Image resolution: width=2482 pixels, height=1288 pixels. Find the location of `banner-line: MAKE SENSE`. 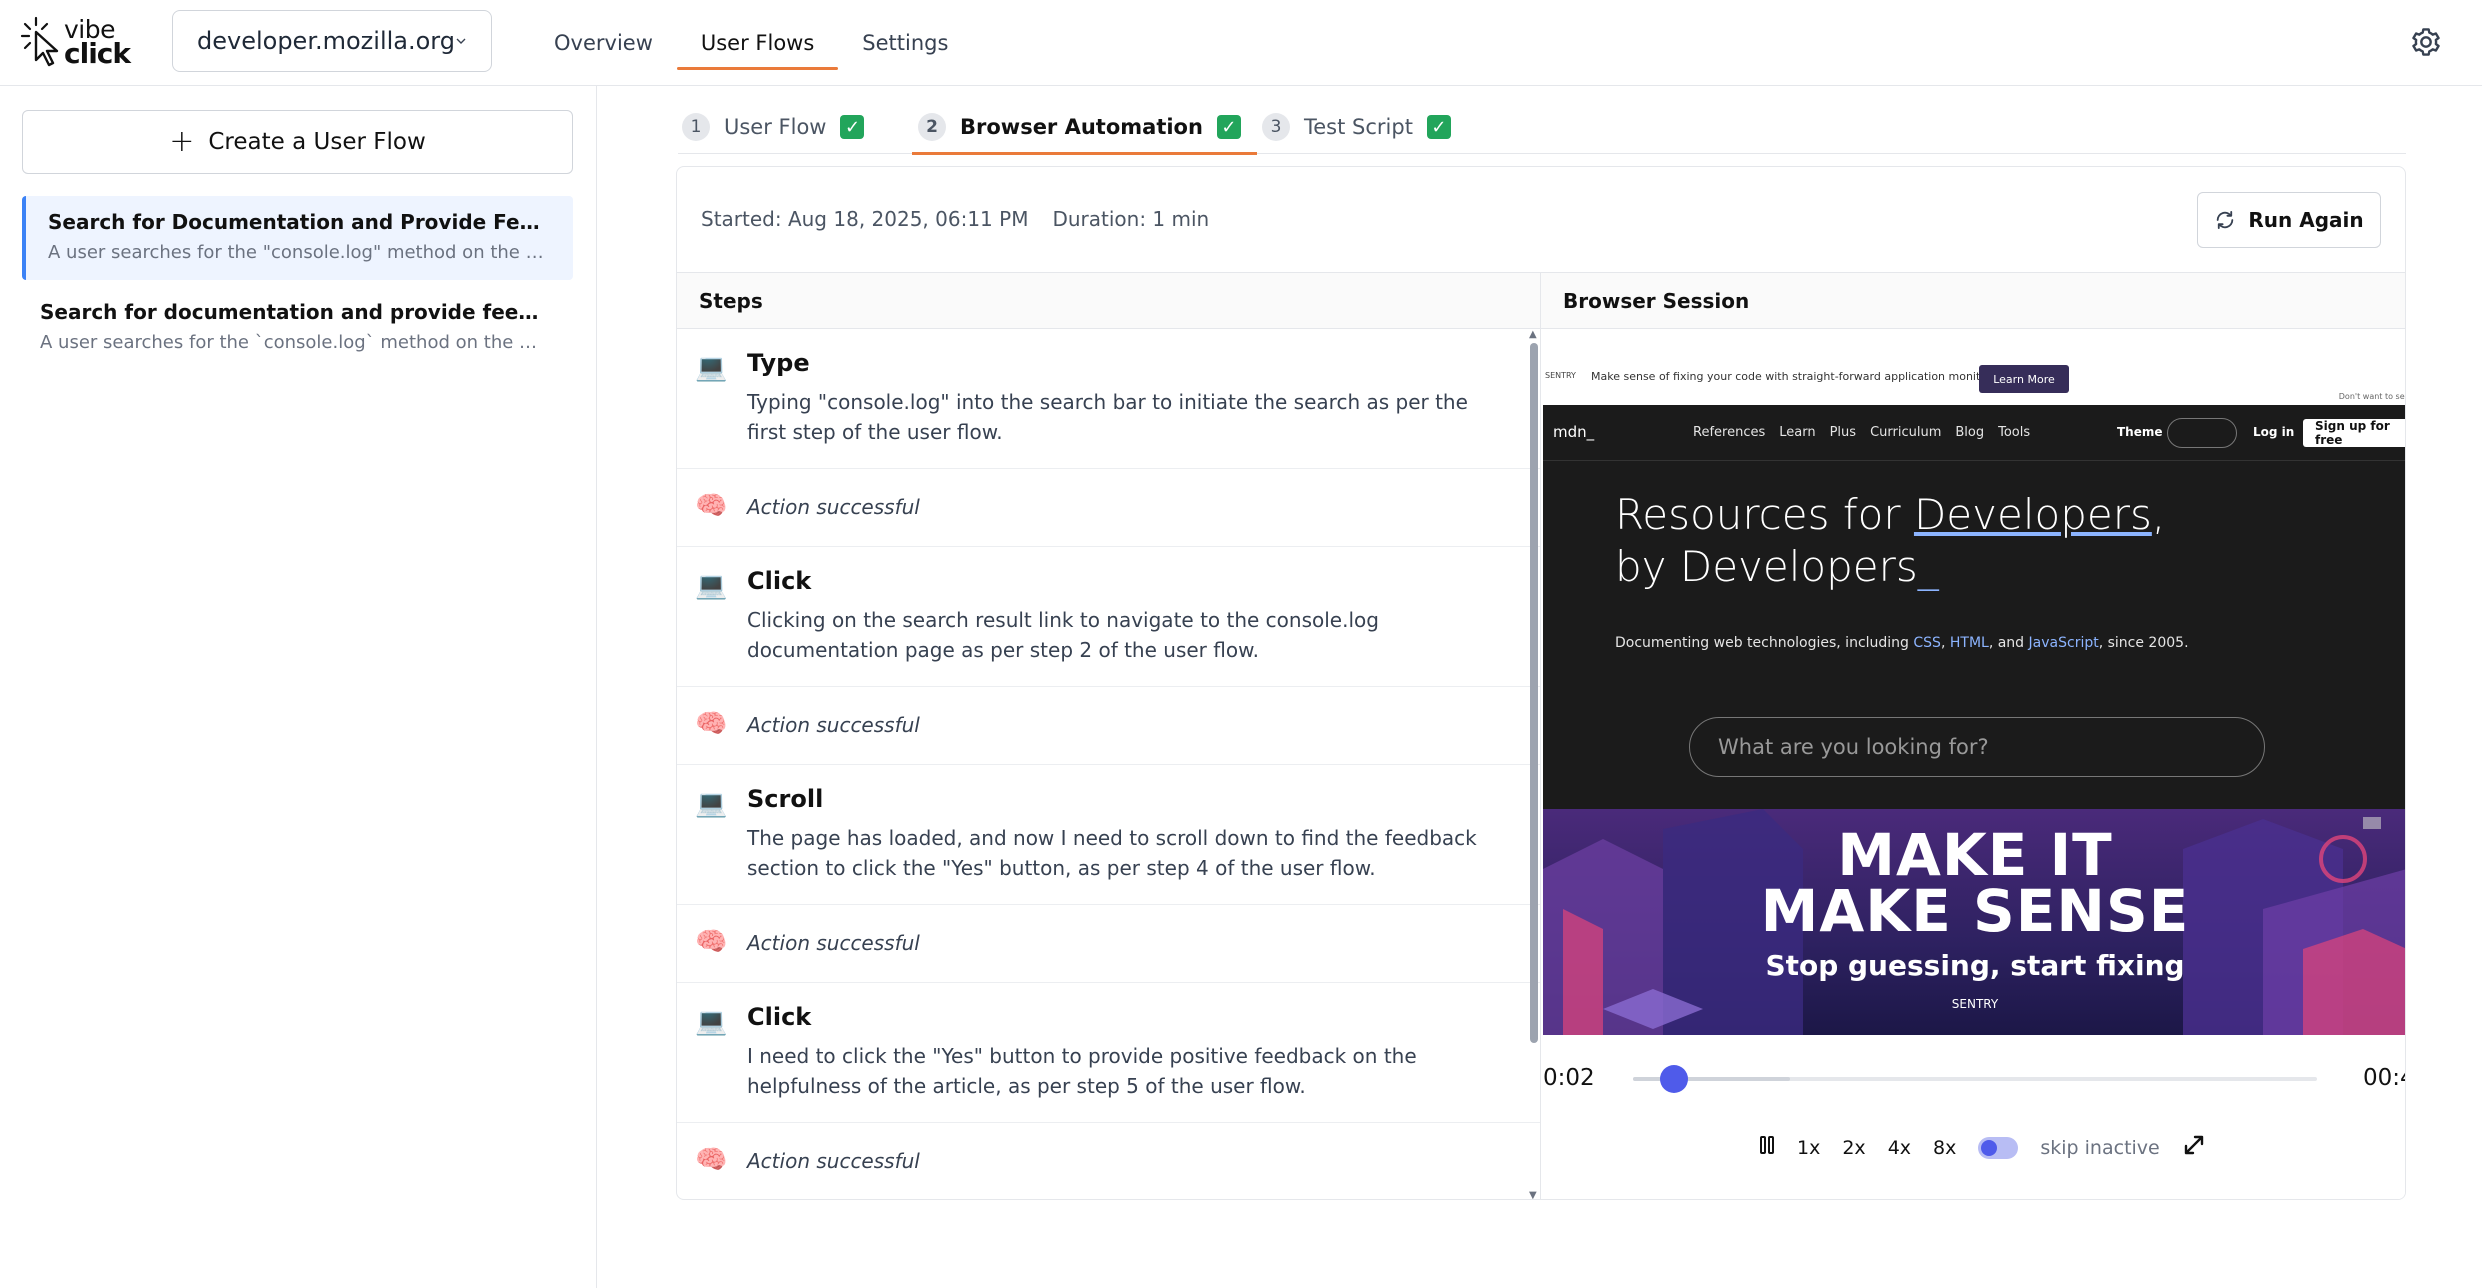

banner-line: MAKE SENSE is located at coordinates (1975, 911).